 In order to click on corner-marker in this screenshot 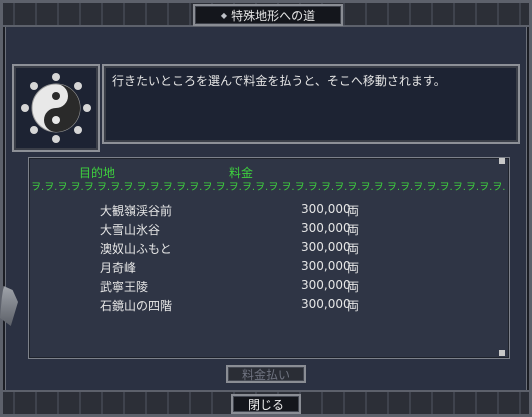, I will do `click(502, 353)`.